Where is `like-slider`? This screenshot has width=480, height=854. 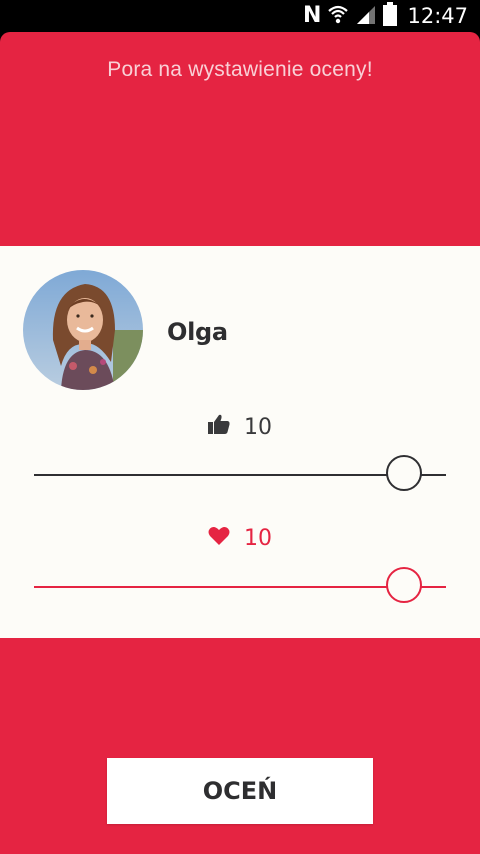 like-slider is located at coordinates (240, 475).